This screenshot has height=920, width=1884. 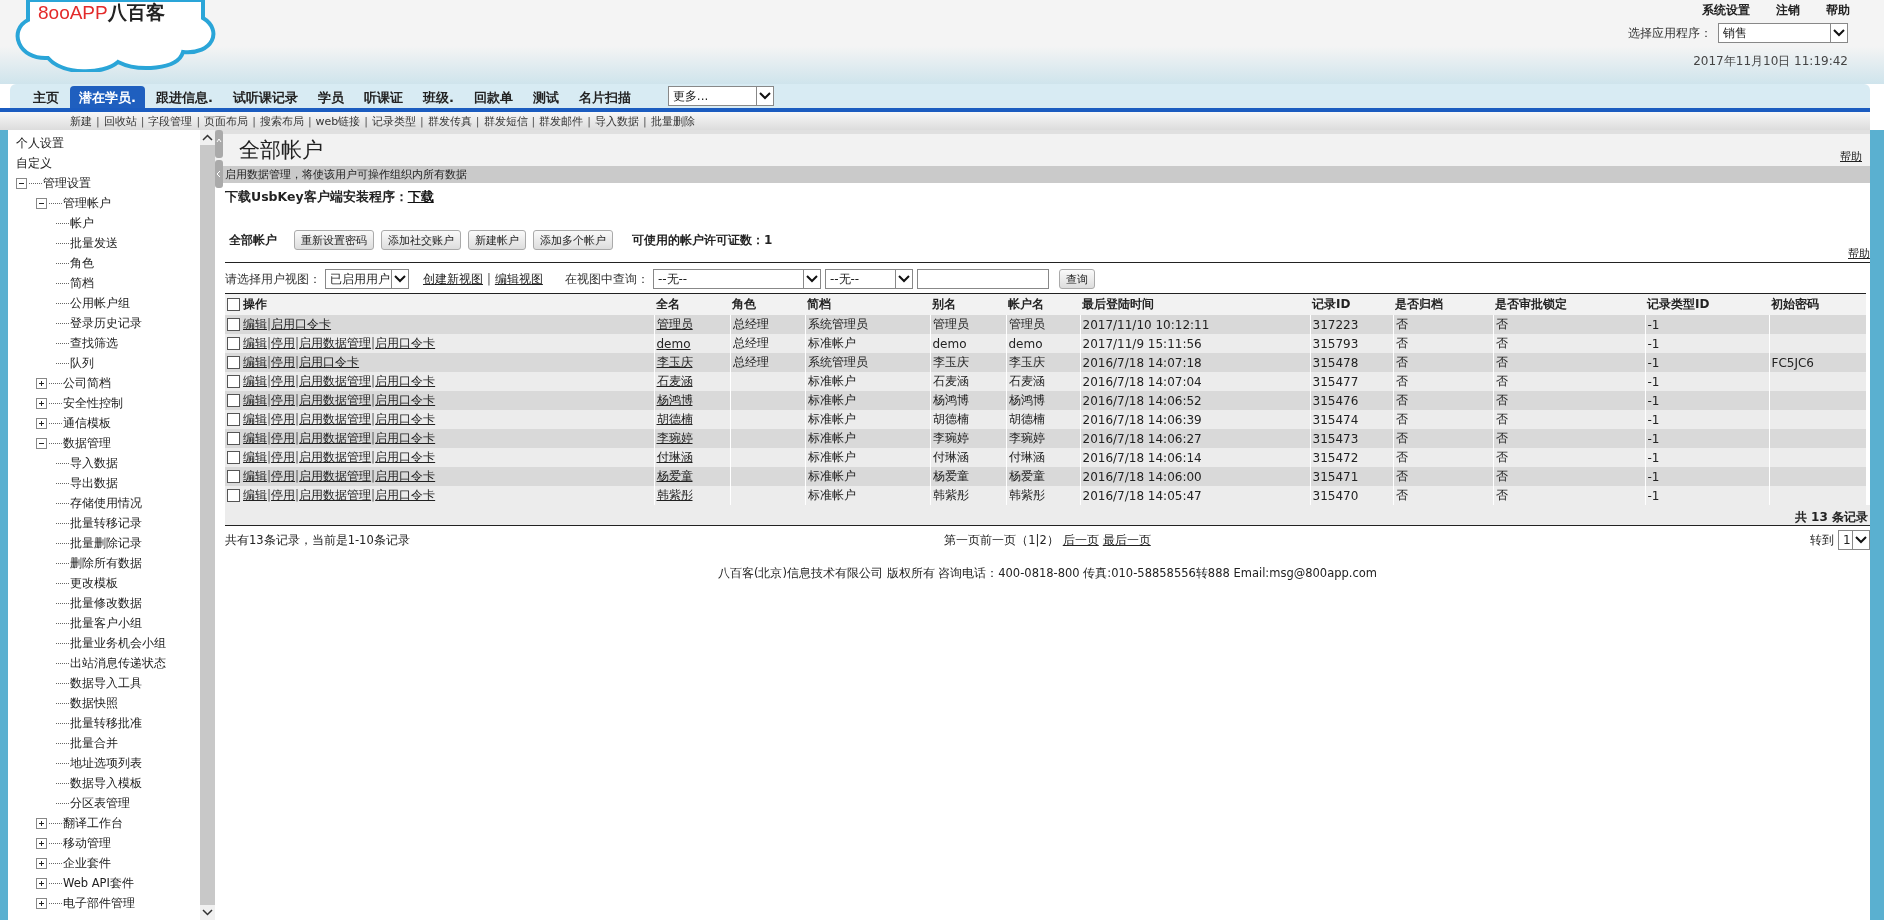 What do you see at coordinates (736, 279) in the screenshot?
I see `field-select: --无--` at bounding box center [736, 279].